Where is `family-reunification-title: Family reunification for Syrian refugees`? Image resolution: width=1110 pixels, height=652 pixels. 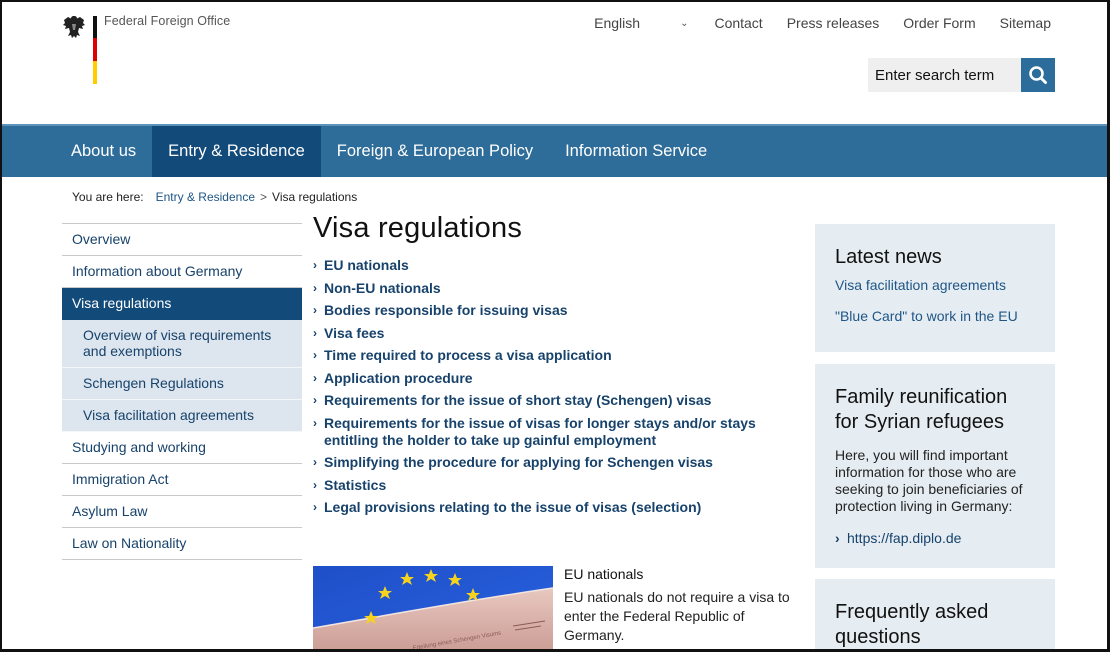
family-reunification-title: Family reunification for Syrian refugees is located at coordinates (921, 409).